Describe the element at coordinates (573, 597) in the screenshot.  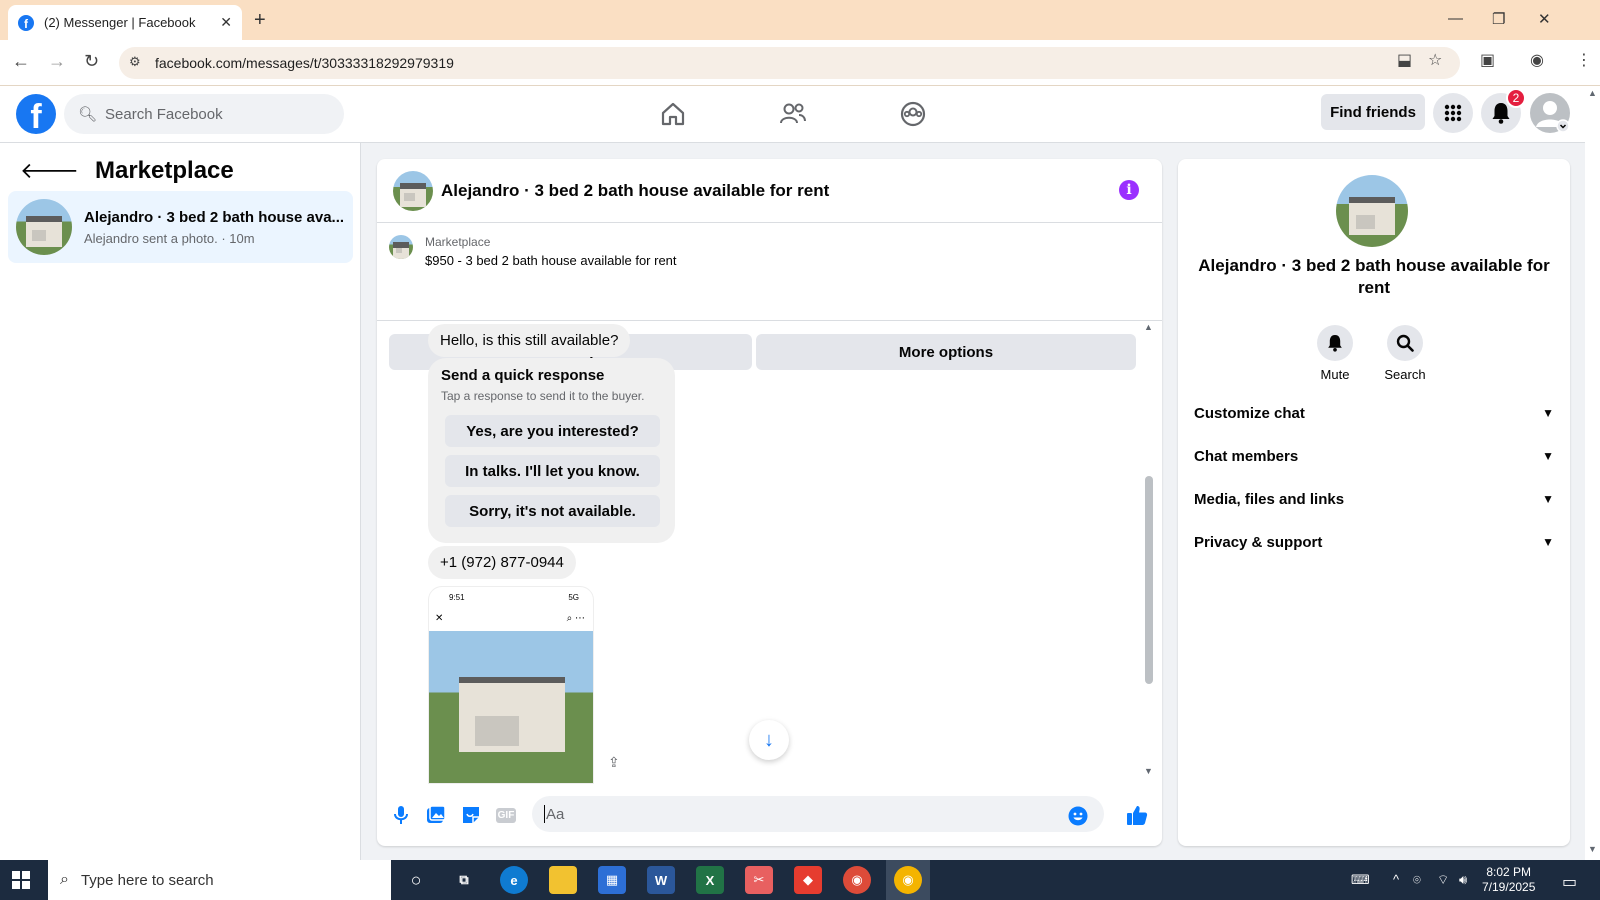
I see `photo-status-signal: 5G` at that location.